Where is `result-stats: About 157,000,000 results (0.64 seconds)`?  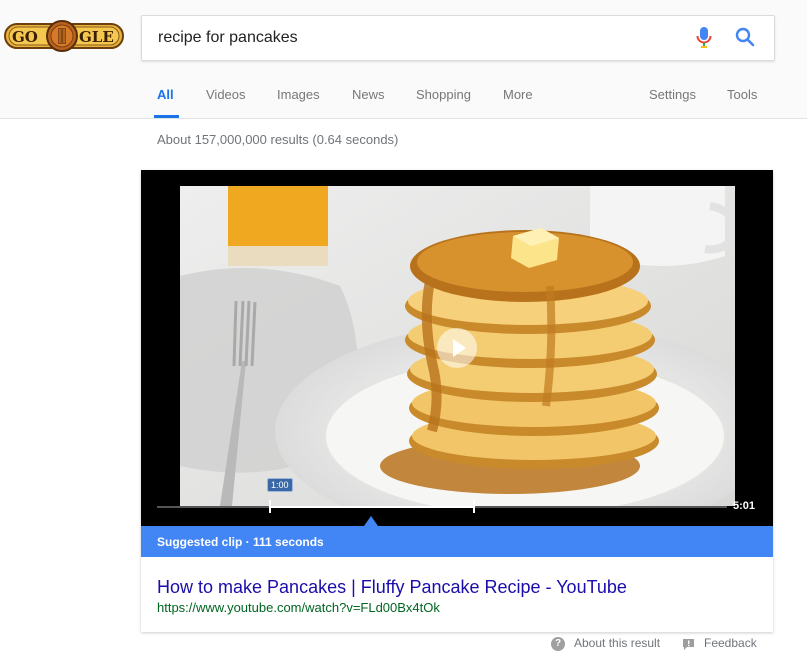 result-stats: About 157,000,000 results (0.64 seconds) is located at coordinates (278, 139).